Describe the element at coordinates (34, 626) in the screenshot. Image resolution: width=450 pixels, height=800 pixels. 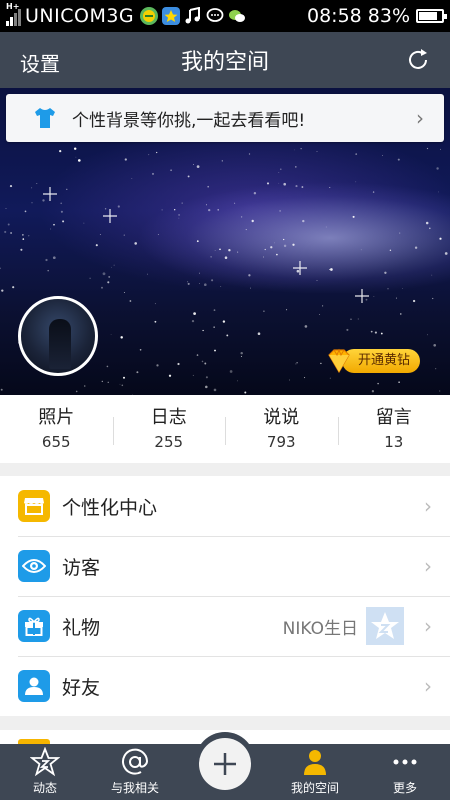
I see `gift-icon` at that location.